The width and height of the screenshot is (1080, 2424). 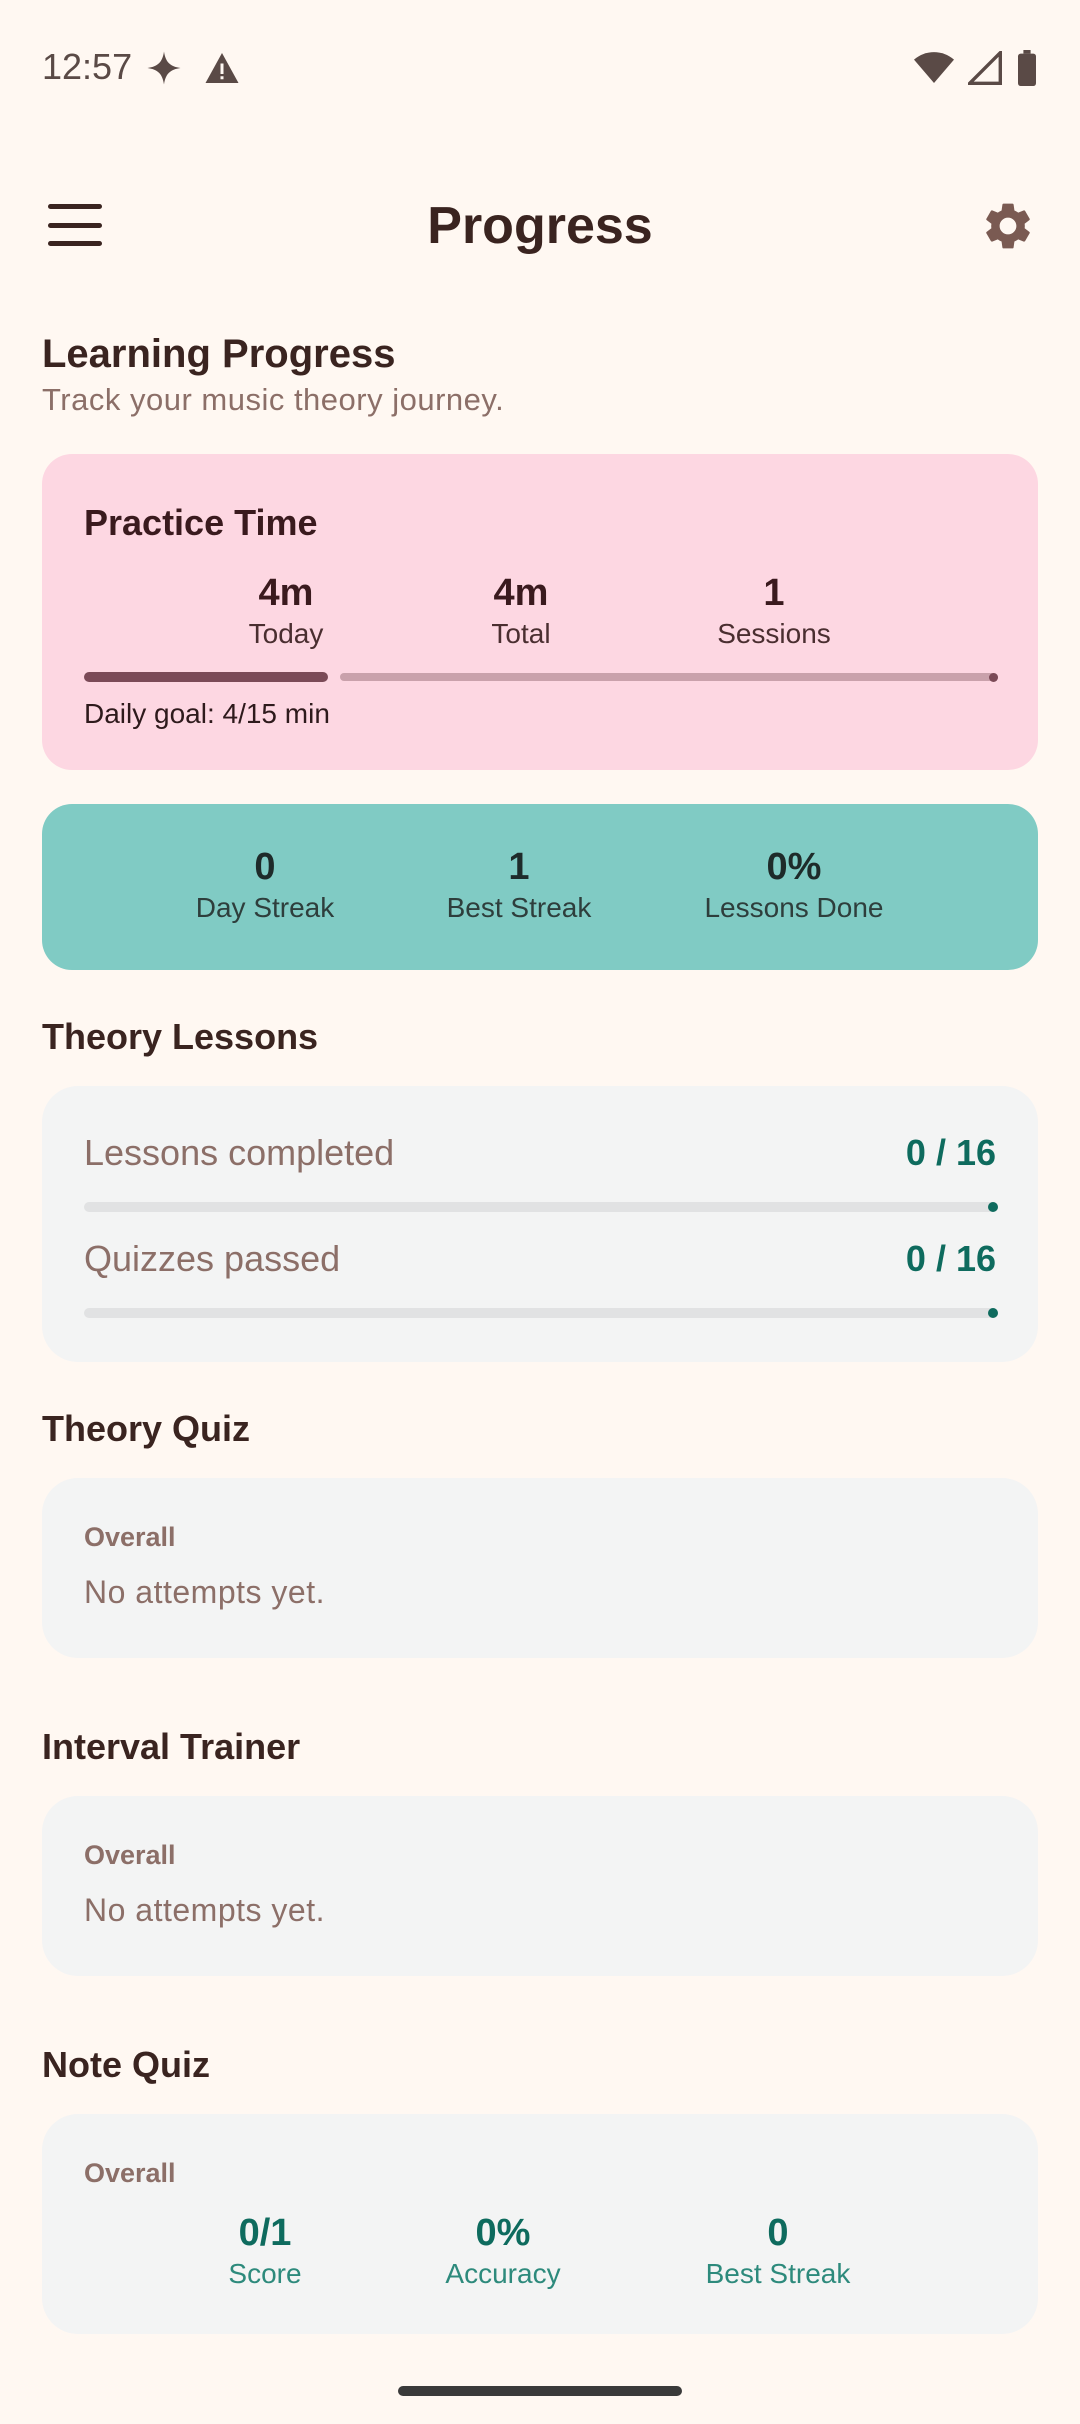 I want to click on quizzes-passed-label: Quizzes passed, so click(x=212, y=1258).